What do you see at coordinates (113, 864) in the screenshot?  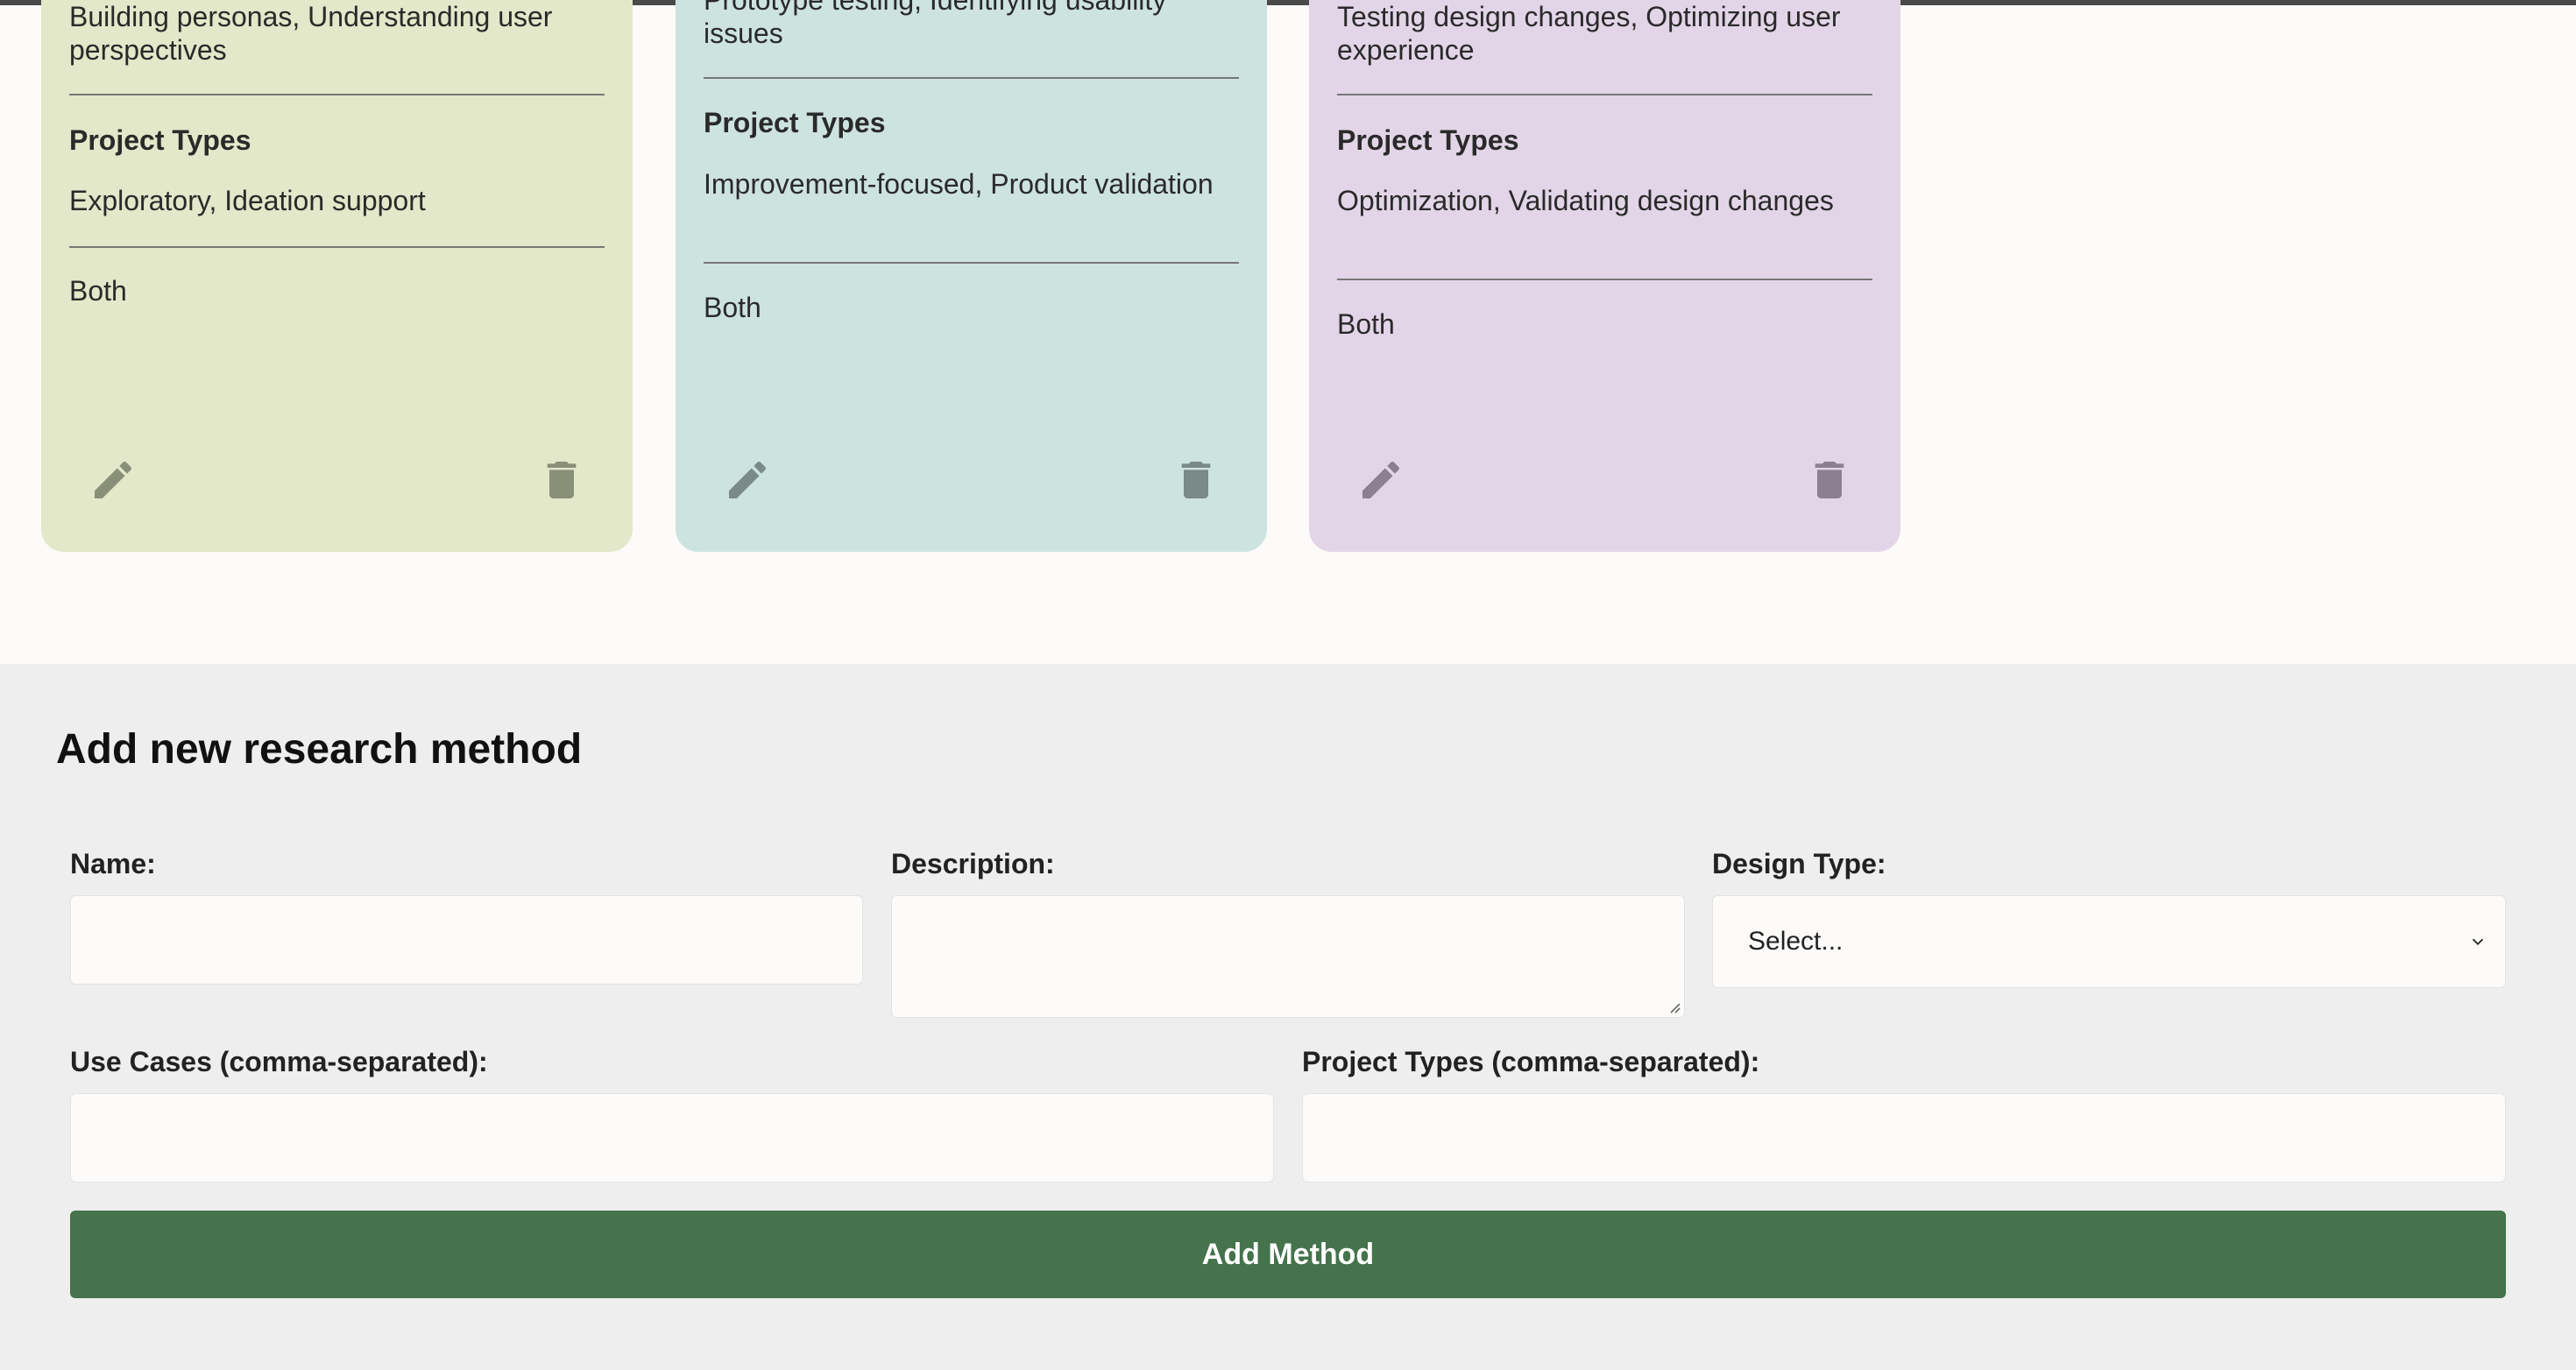 I see `name-label: Name:` at bounding box center [113, 864].